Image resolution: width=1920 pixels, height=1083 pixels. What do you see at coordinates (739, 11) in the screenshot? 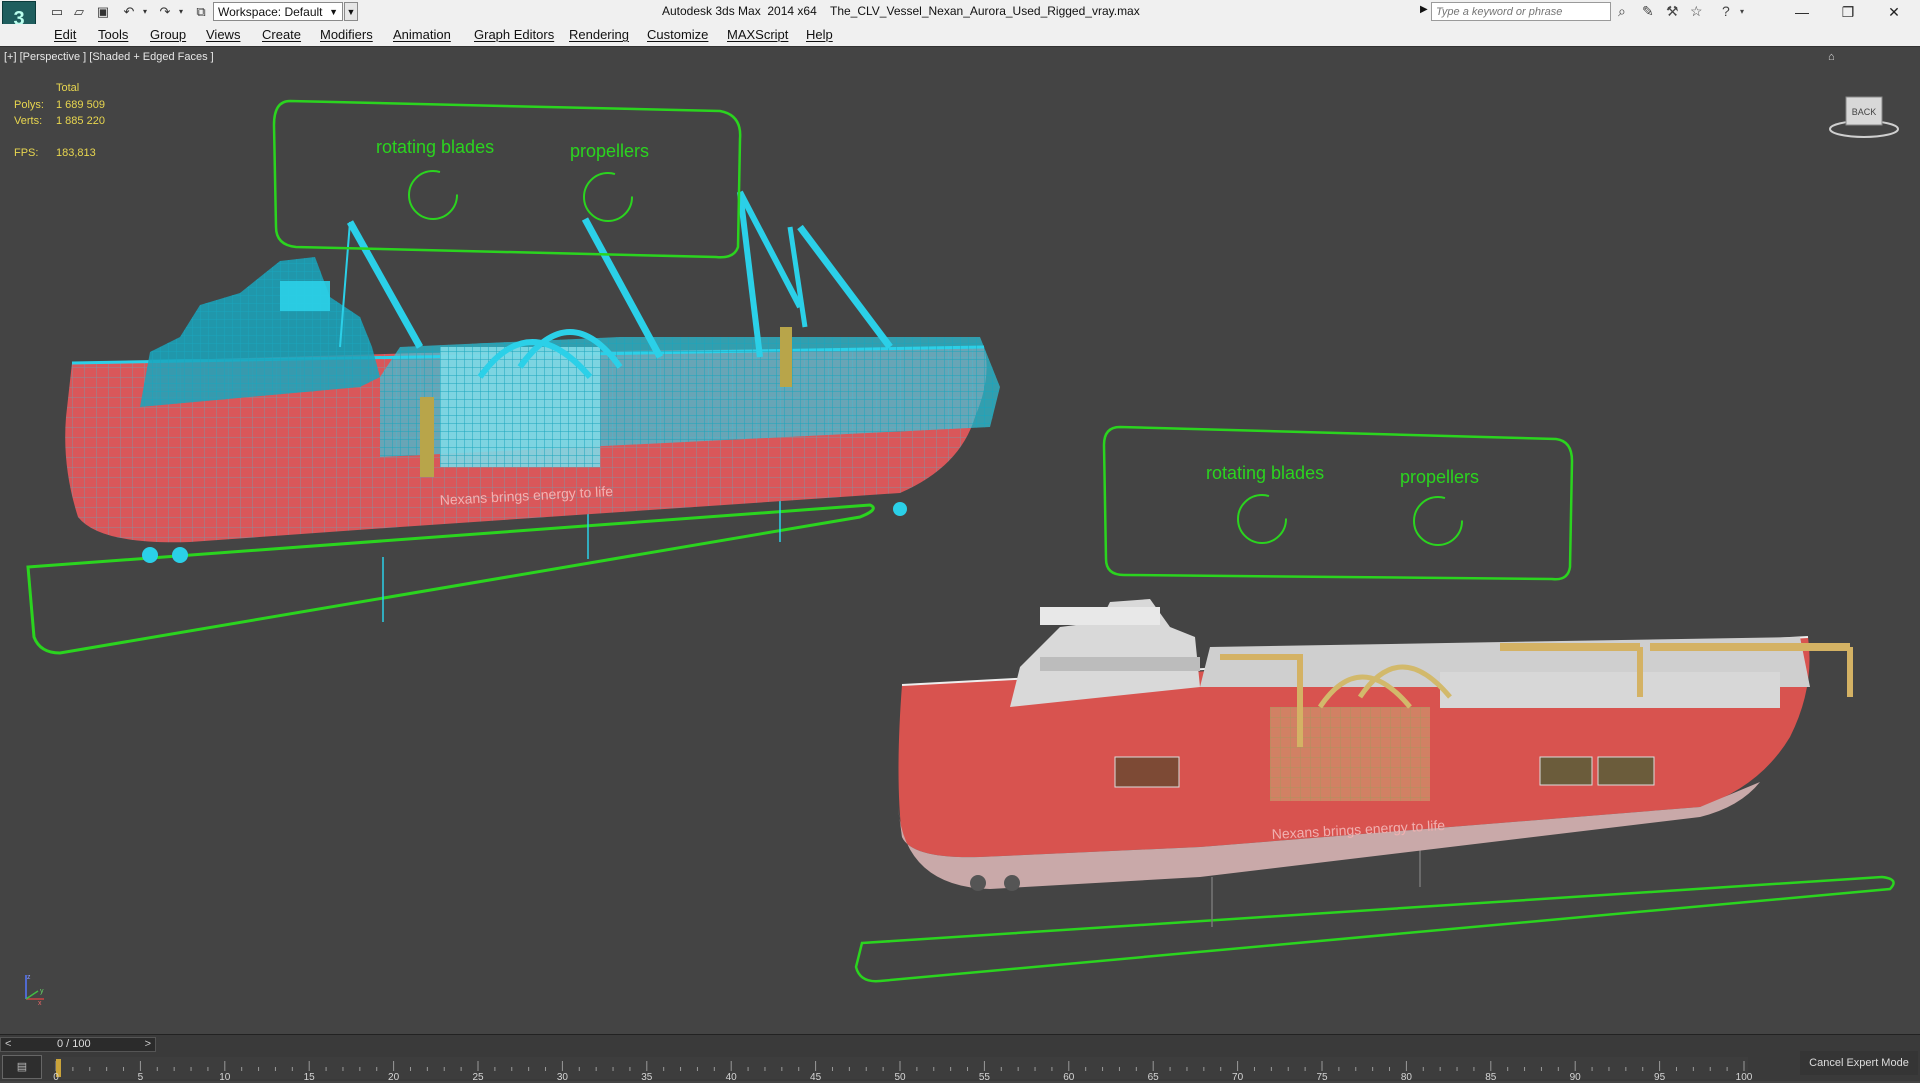
I see `window-title: Autodesk 3ds Max 2014 x64` at bounding box center [739, 11].